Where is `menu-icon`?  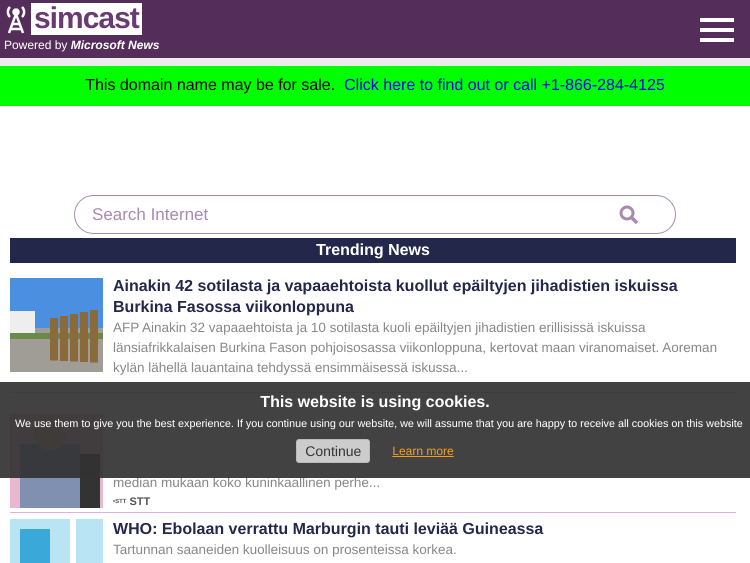 menu-icon is located at coordinates (717, 30).